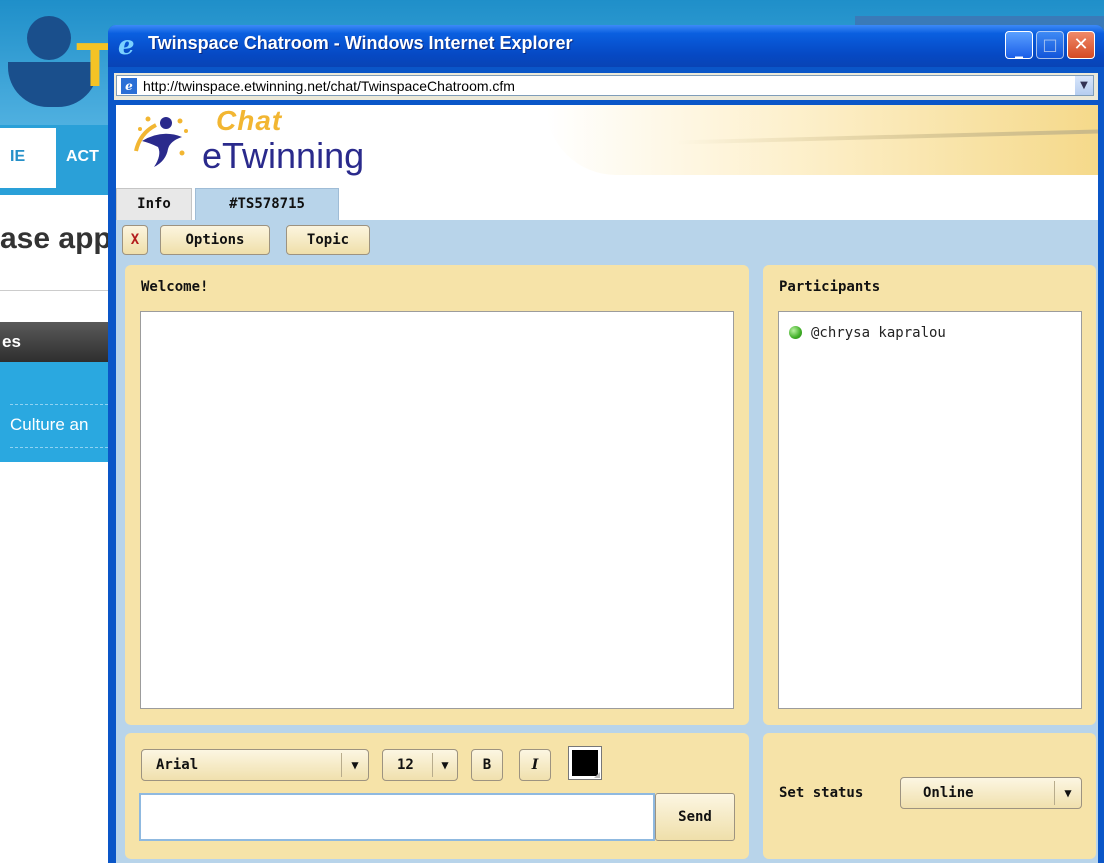 This screenshot has width=1104, height=863. What do you see at coordinates (795, 332) in the screenshot?
I see `online-status-icon` at bounding box center [795, 332].